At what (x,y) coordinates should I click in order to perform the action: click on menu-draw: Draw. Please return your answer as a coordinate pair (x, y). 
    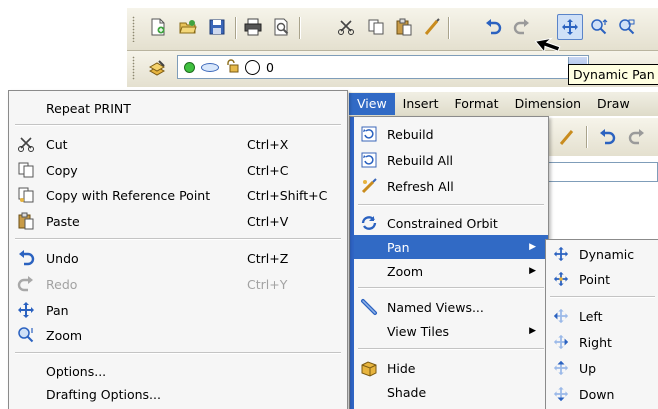
    Looking at the image, I should click on (613, 104).